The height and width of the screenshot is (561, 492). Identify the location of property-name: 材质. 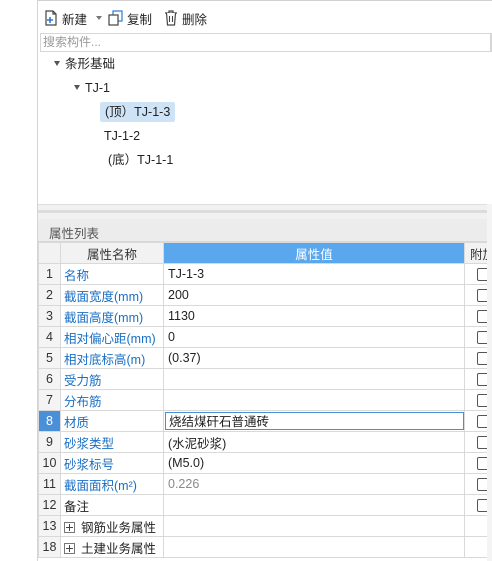
(112, 421).